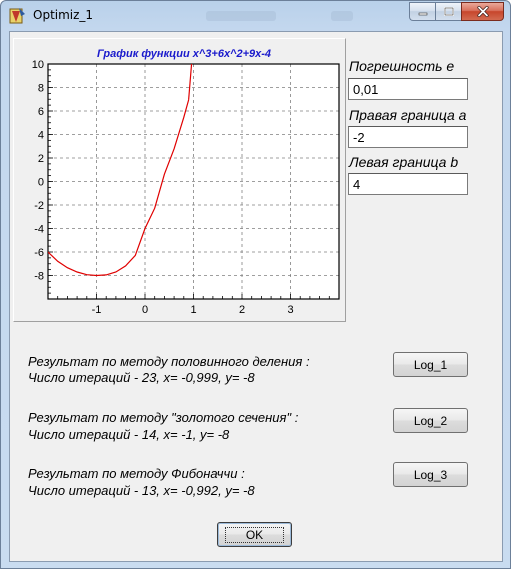 The width and height of the screenshot is (511, 569). I want to click on x-tick-label: 2, so click(242, 310).